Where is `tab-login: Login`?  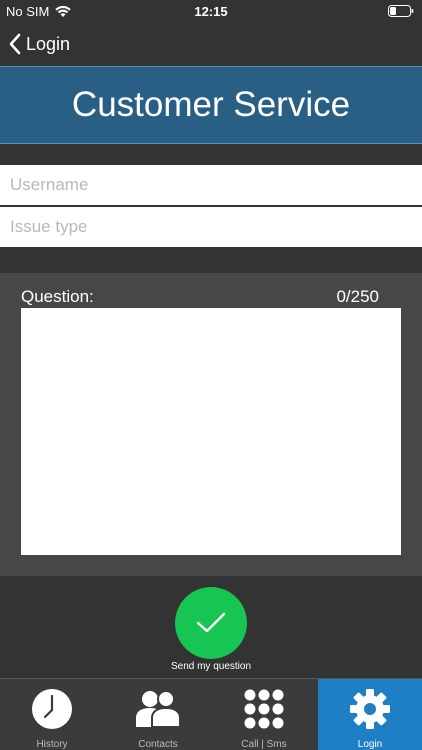 tab-login: Login is located at coordinates (370, 714).